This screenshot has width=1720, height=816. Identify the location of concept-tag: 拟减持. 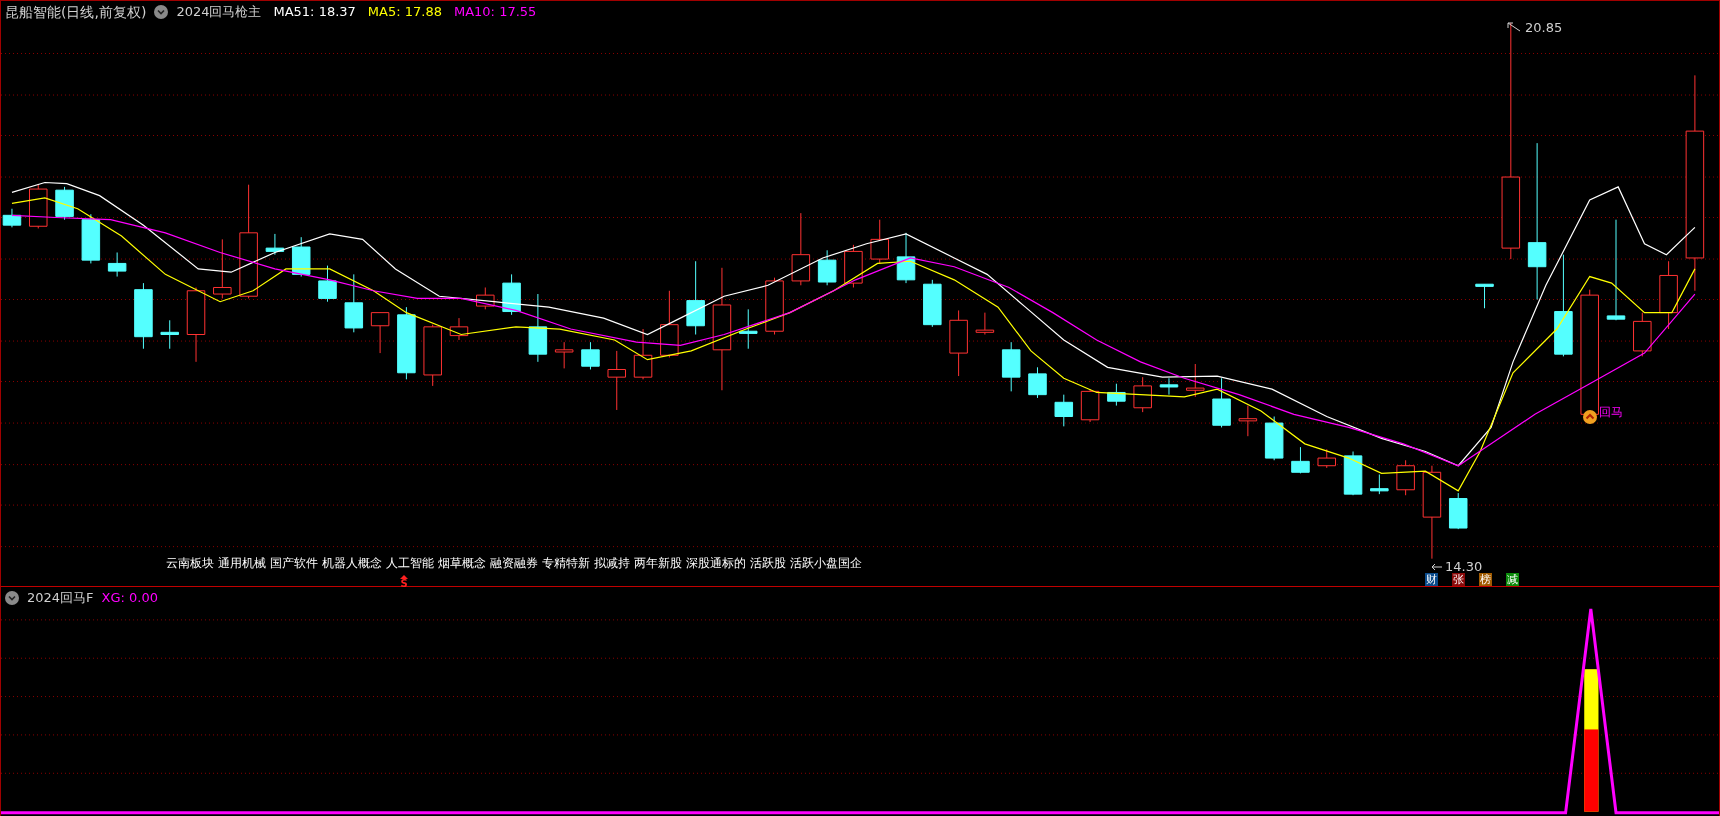
(612, 563).